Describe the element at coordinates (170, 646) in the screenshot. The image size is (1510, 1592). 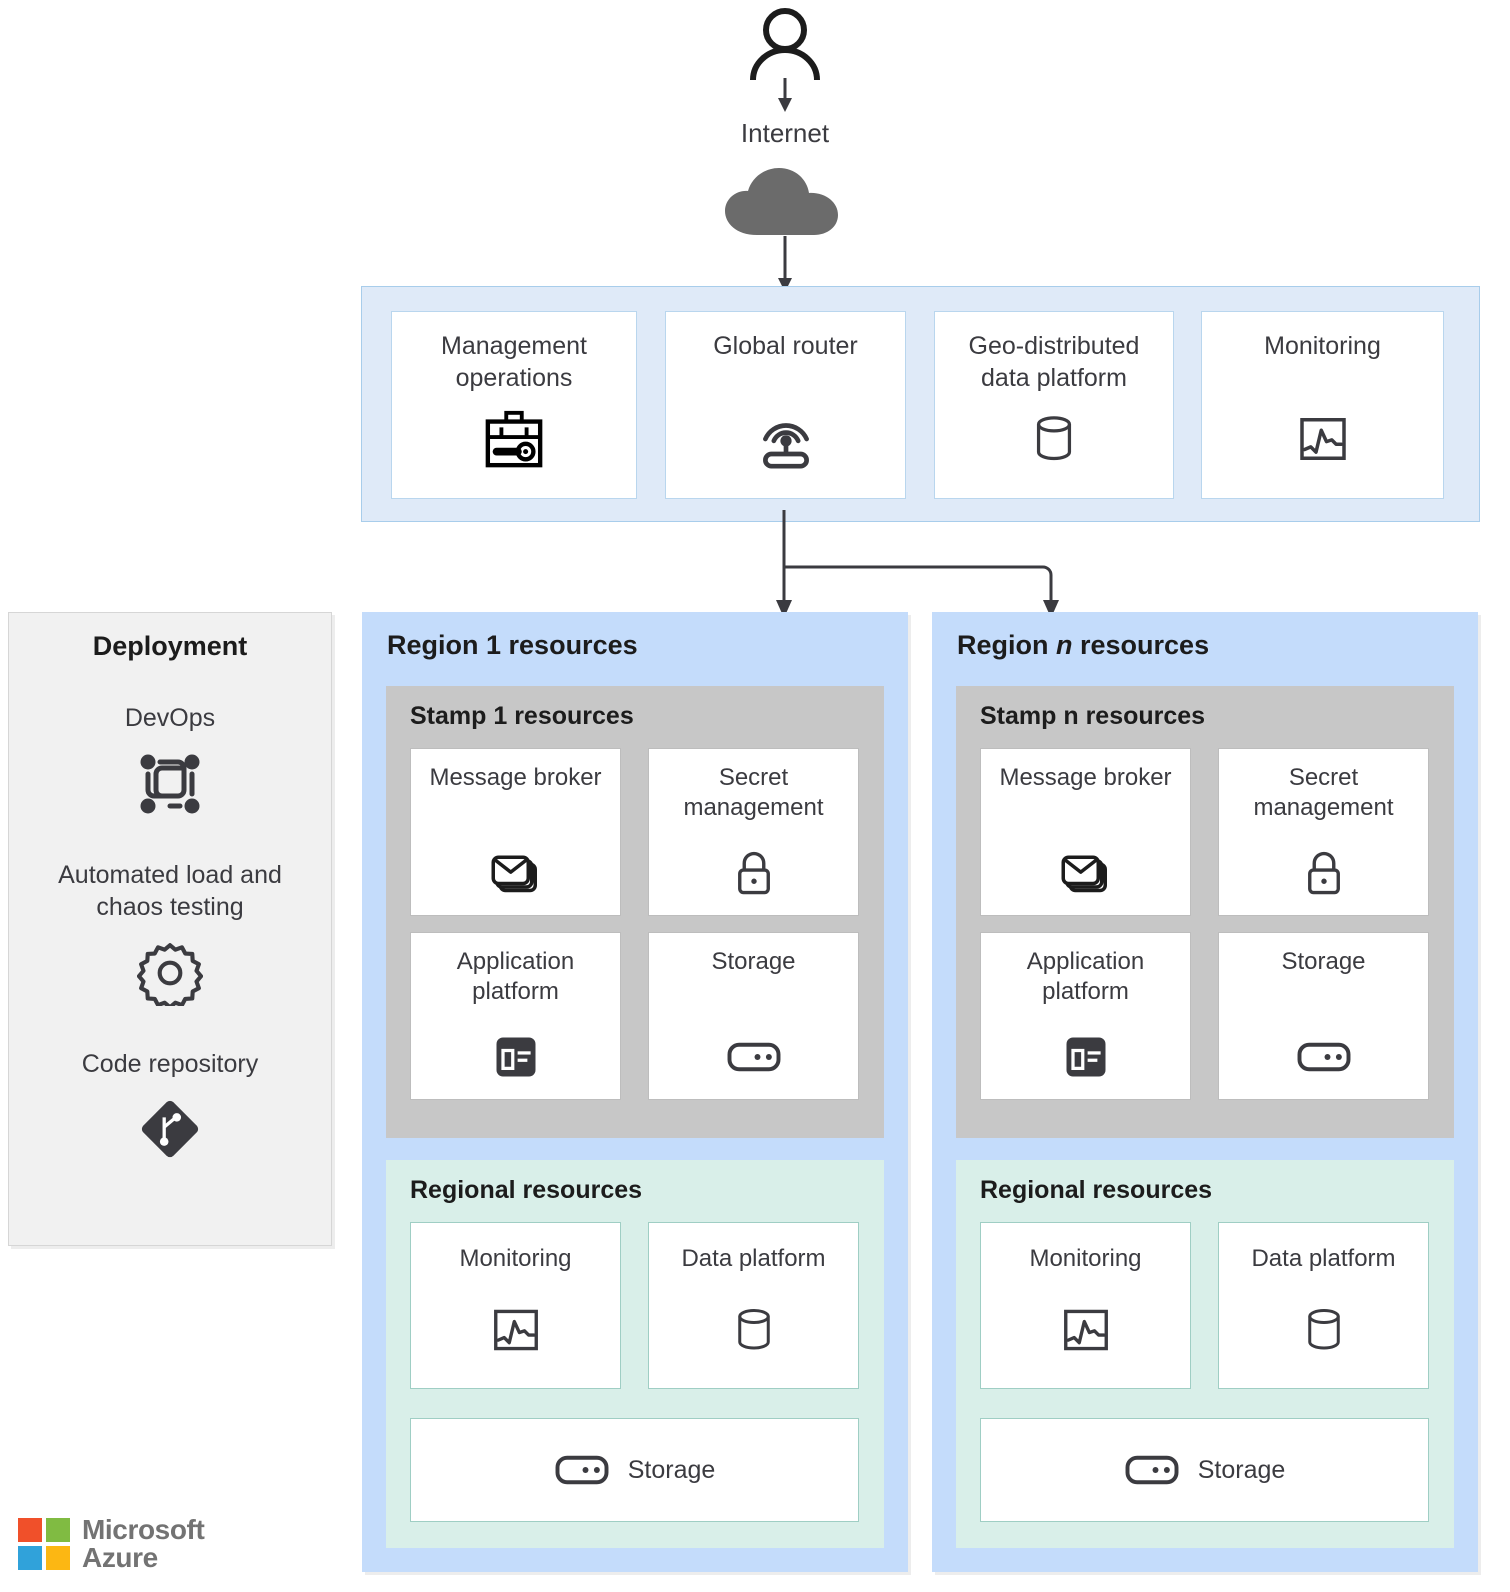
I see `deployment-title: Deployment` at that location.